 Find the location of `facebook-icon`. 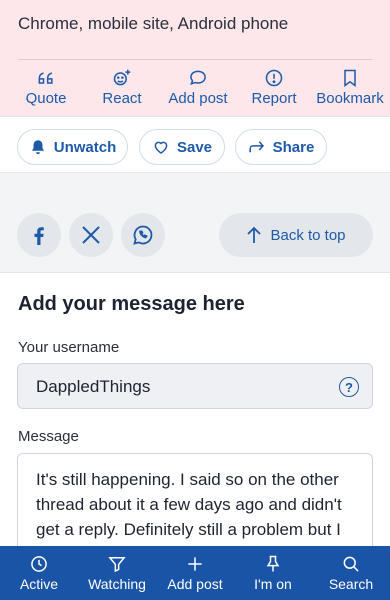

facebook-icon is located at coordinates (39, 236).